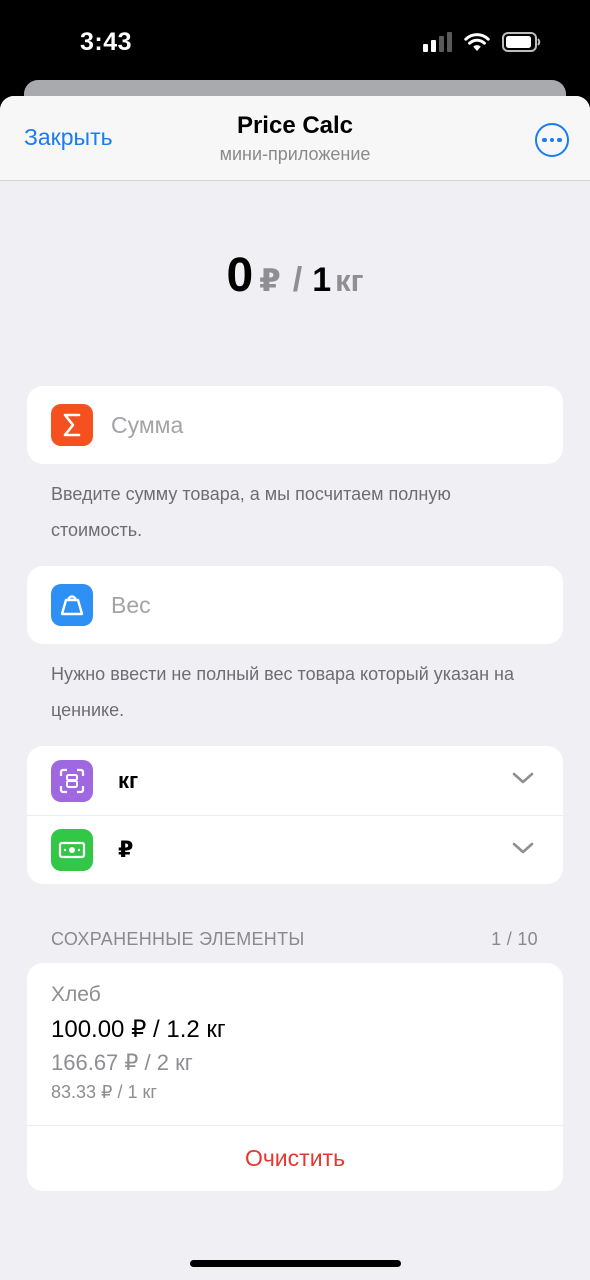 The width and height of the screenshot is (590, 1280). What do you see at coordinates (72, 605) in the screenshot?
I see `weight-icon` at bounding box center [72, 605].